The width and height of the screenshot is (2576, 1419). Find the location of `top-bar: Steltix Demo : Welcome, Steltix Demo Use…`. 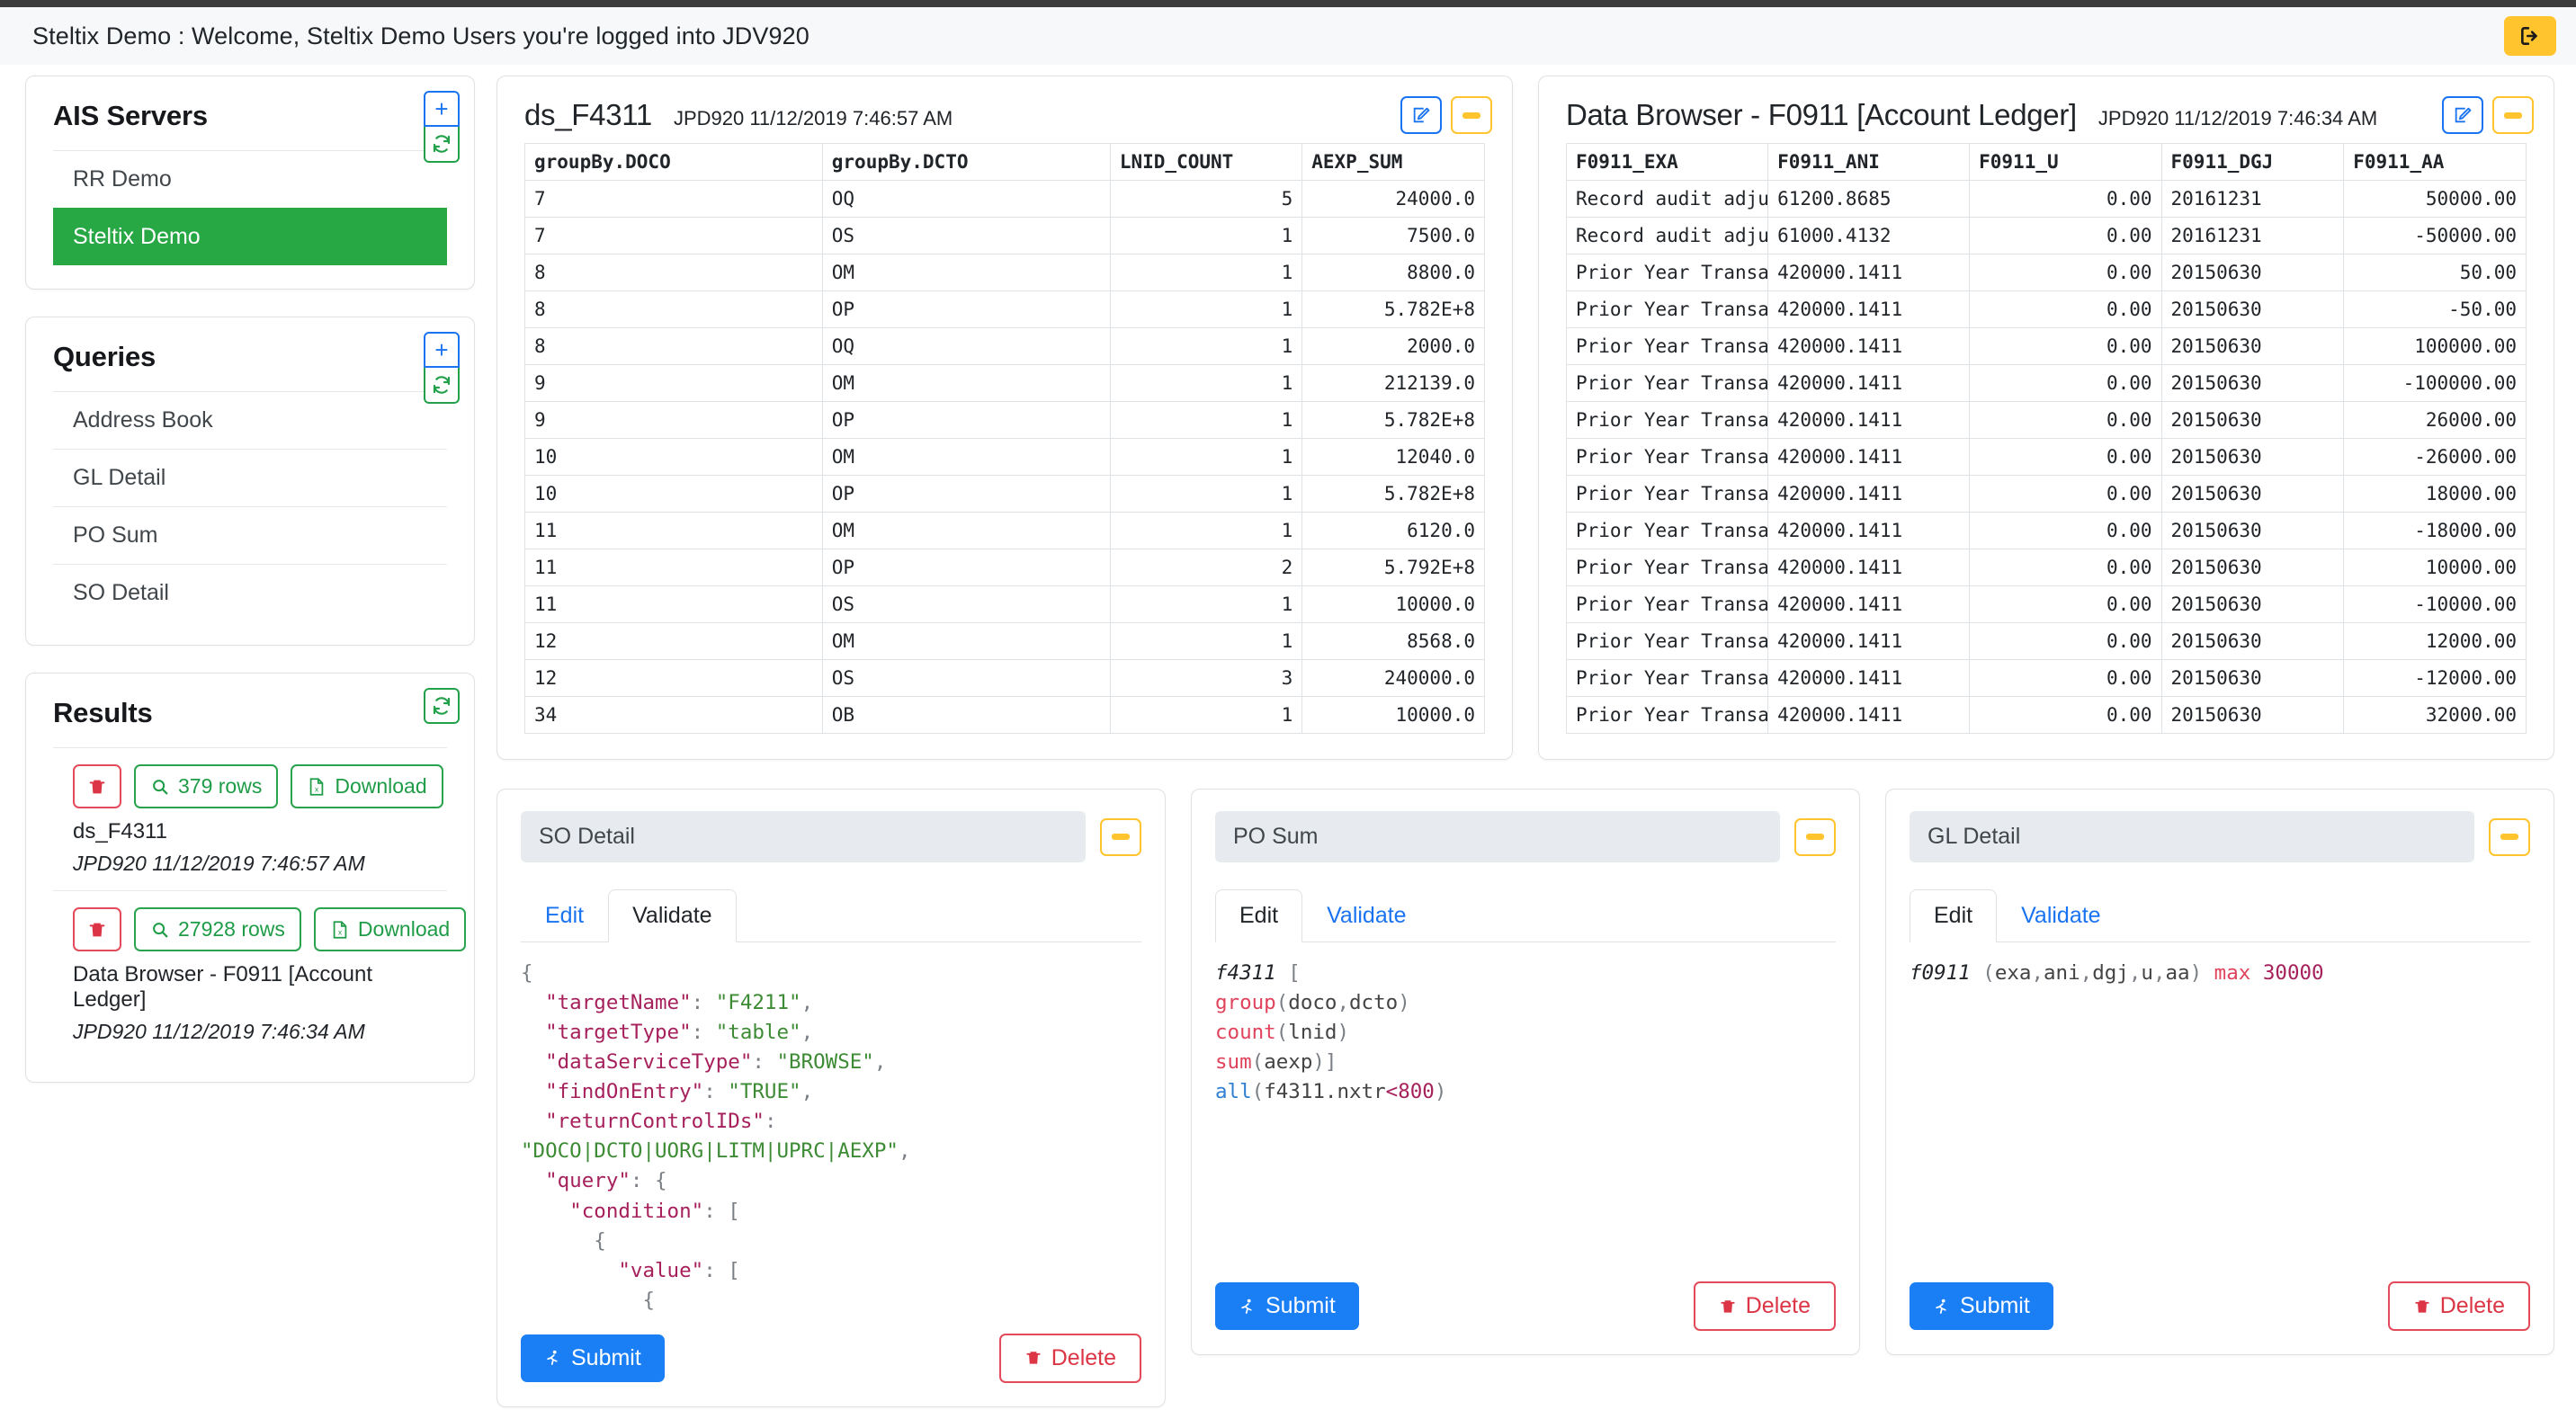

top-bar: Steltix Demo : Welcome, Steltix Demo Use… is located at coordinates (1288, 36).